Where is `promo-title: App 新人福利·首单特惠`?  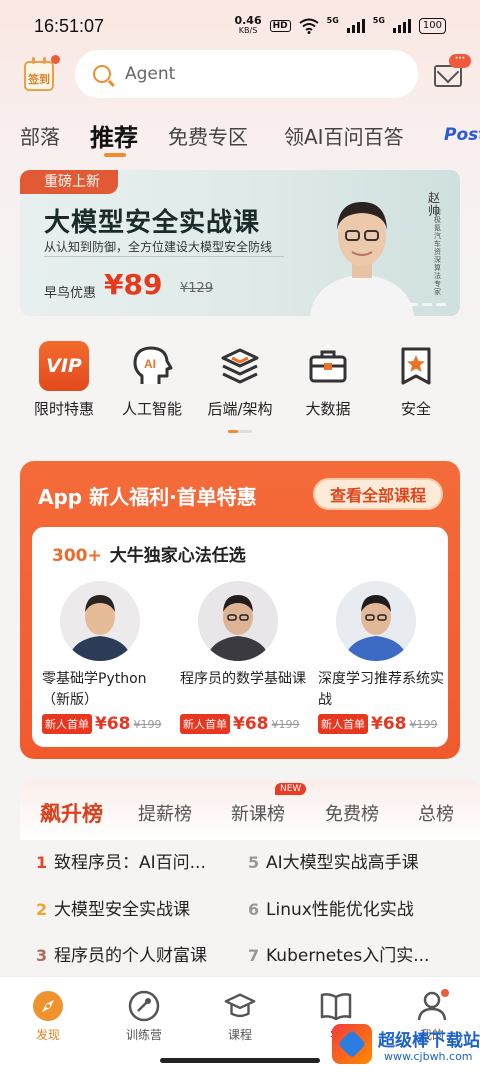
promo-title: App 新人福利·首单特惠 is located at coordinates (147, 497).